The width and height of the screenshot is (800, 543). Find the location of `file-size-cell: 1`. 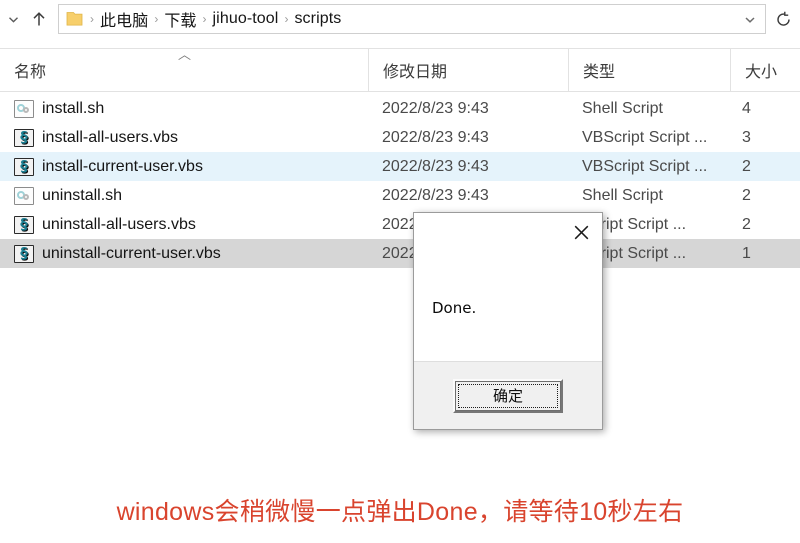

file-size-cell: 1 is located at coordinates (746, 253).